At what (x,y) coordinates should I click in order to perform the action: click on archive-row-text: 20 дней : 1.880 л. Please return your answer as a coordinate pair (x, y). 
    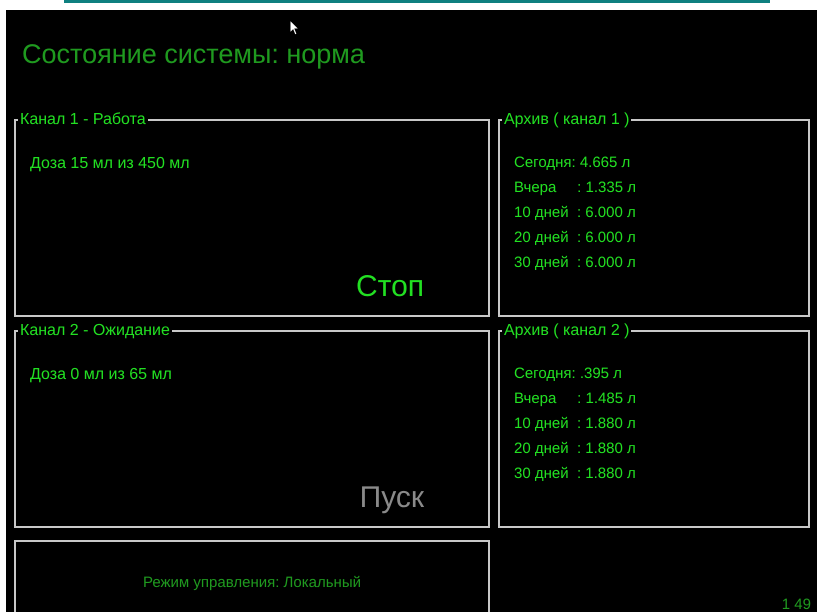
    Looking at the image, I should click on (575, 449).